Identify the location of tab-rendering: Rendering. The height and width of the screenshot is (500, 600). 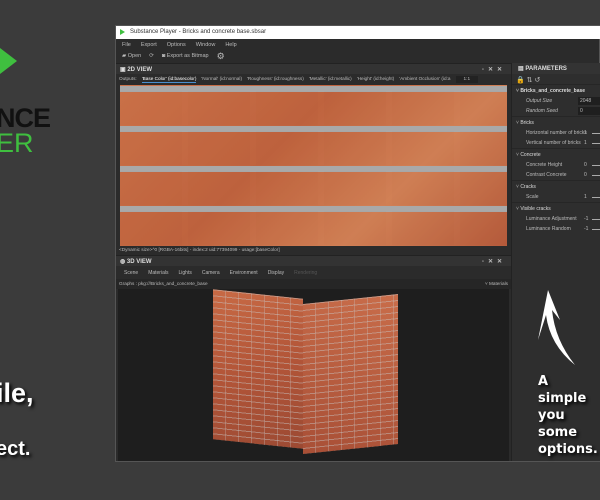
(305, 273).